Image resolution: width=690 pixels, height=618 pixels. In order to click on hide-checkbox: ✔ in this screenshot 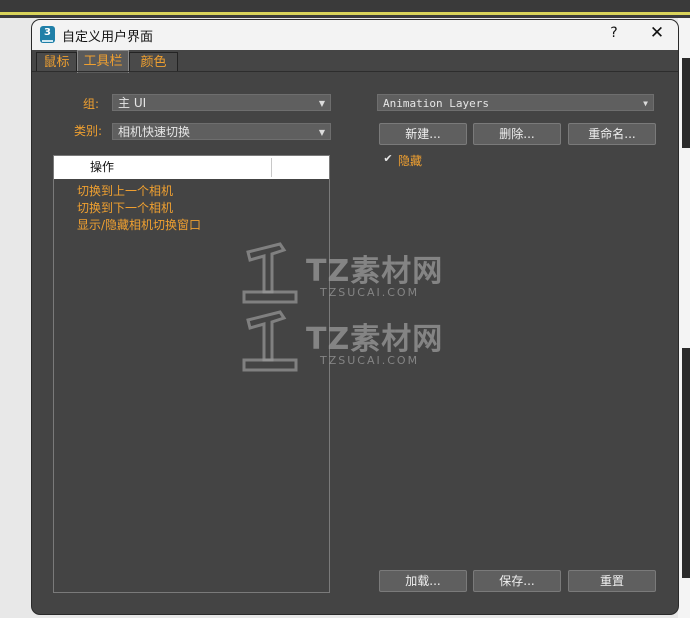, I will do `click(388, 159)`.